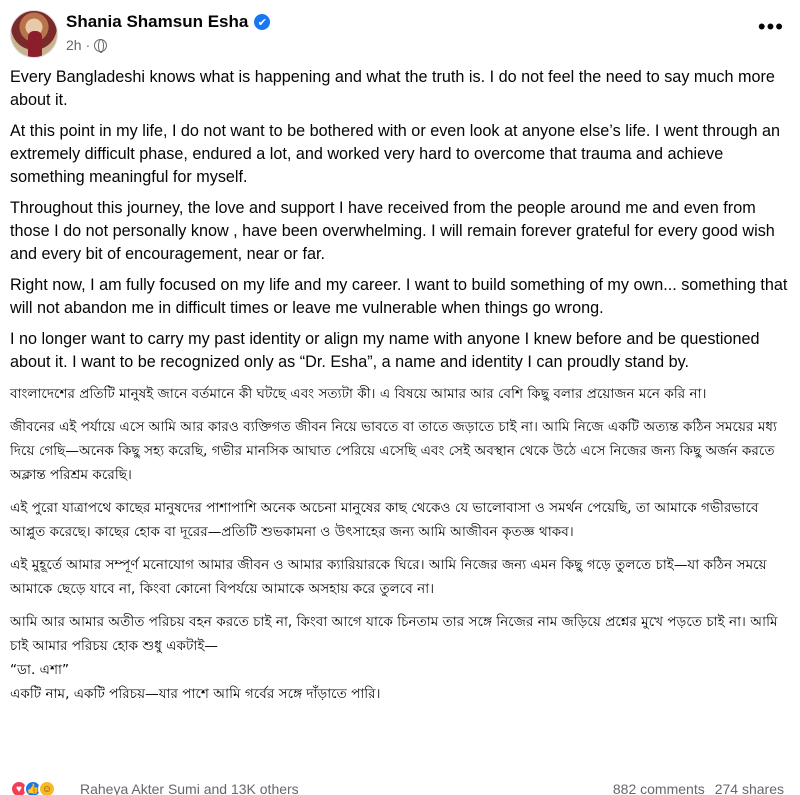 This screenshot has width=800, height=795. Describe the element at coordinates (157, 22) in the screenshot. I see `author-name: Shania Shamsun Esha` at that location.